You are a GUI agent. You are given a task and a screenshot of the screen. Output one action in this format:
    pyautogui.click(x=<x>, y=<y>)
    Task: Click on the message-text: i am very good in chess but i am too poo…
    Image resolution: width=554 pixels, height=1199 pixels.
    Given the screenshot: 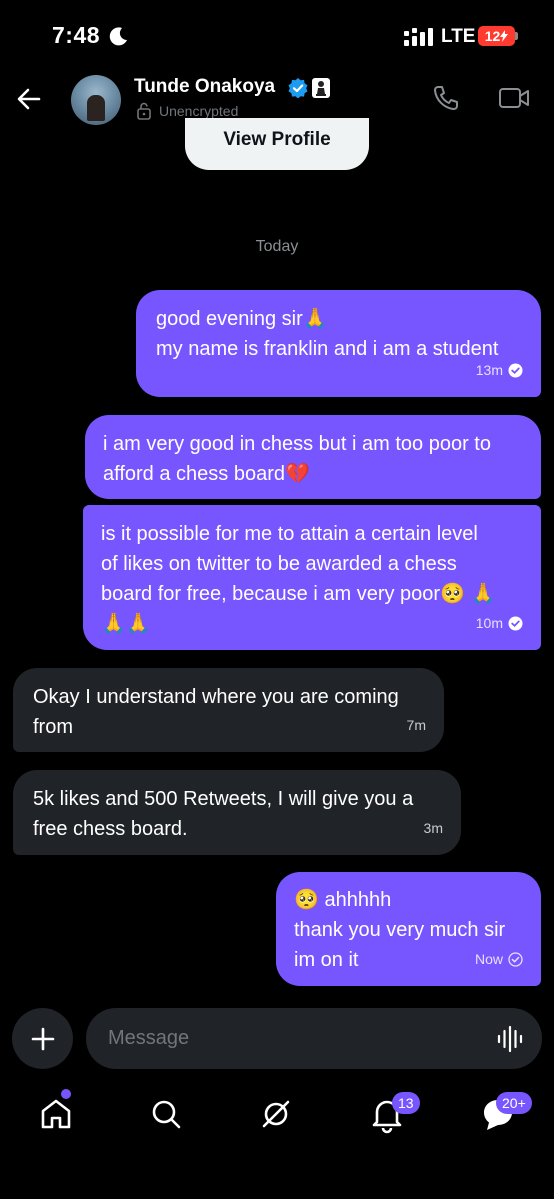 What is the action you would take?
    pyautogui.click(x=297, y=459)
    